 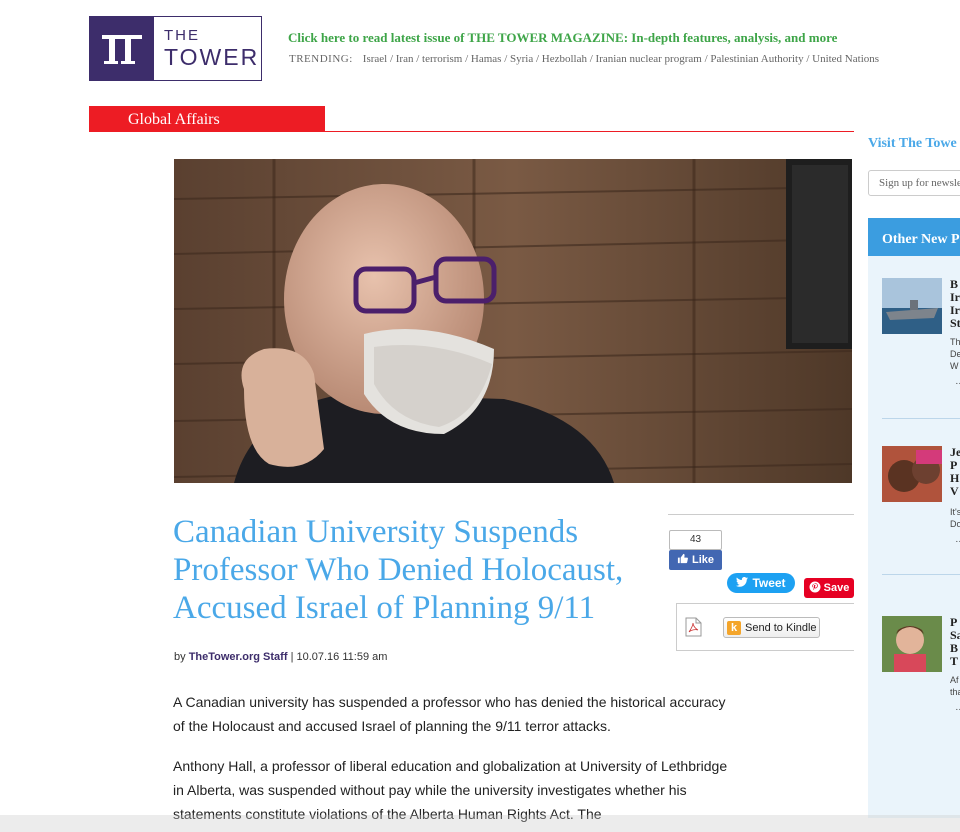 What do you see at coordinates (955, 642) in the screenshot?
I see `news-title: P Sa B T` at bounding box center [955, 642].